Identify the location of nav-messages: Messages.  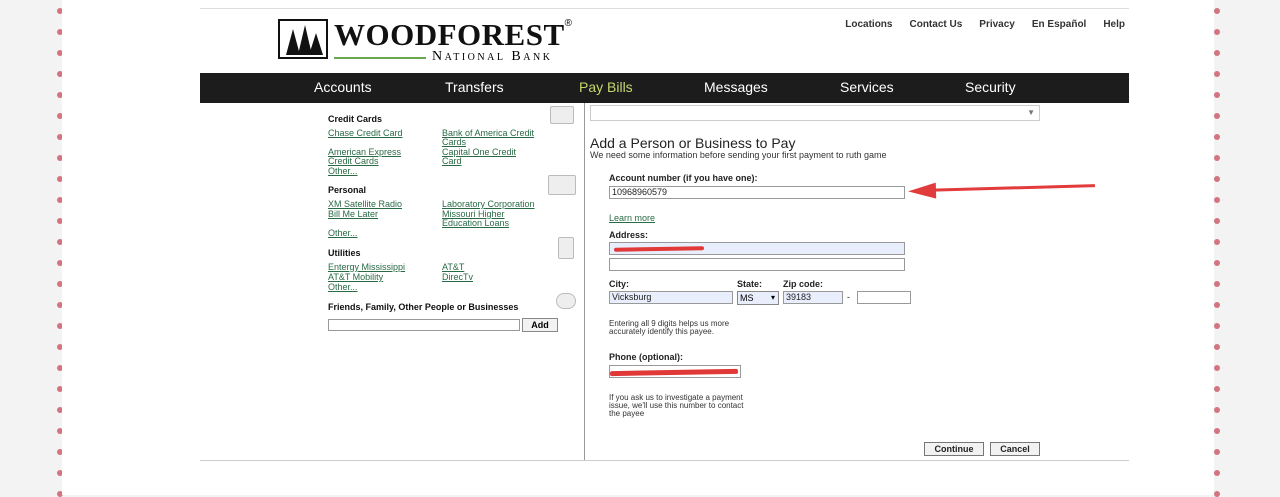
(736, 87).